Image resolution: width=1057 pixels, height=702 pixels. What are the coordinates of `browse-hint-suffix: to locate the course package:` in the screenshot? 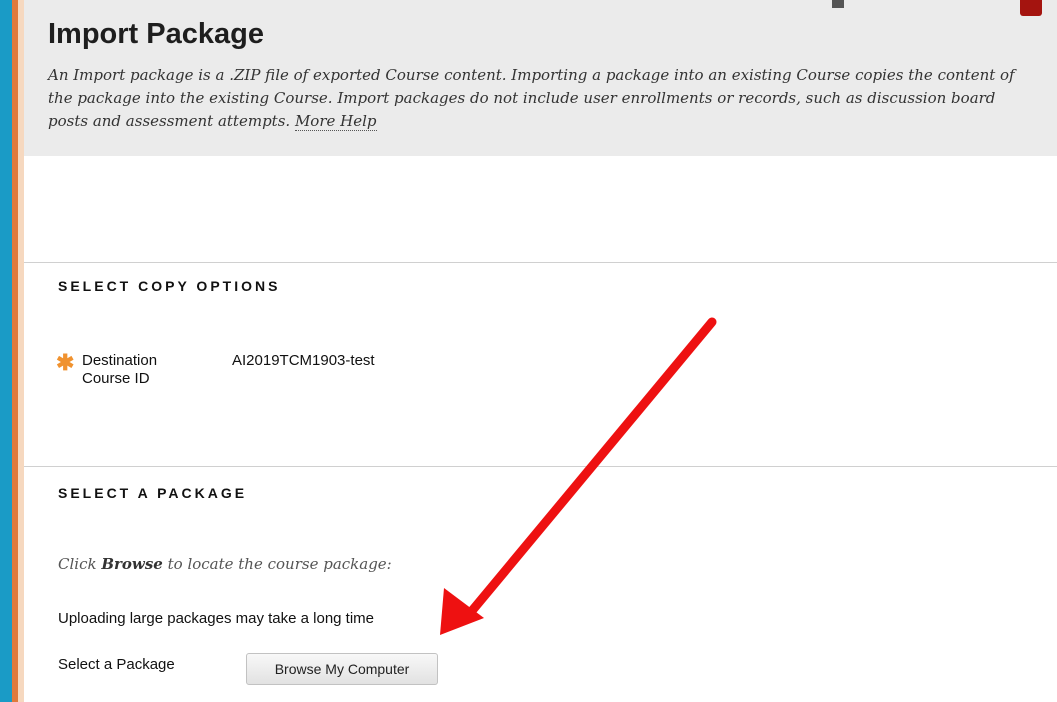 It's located at (277, 564).